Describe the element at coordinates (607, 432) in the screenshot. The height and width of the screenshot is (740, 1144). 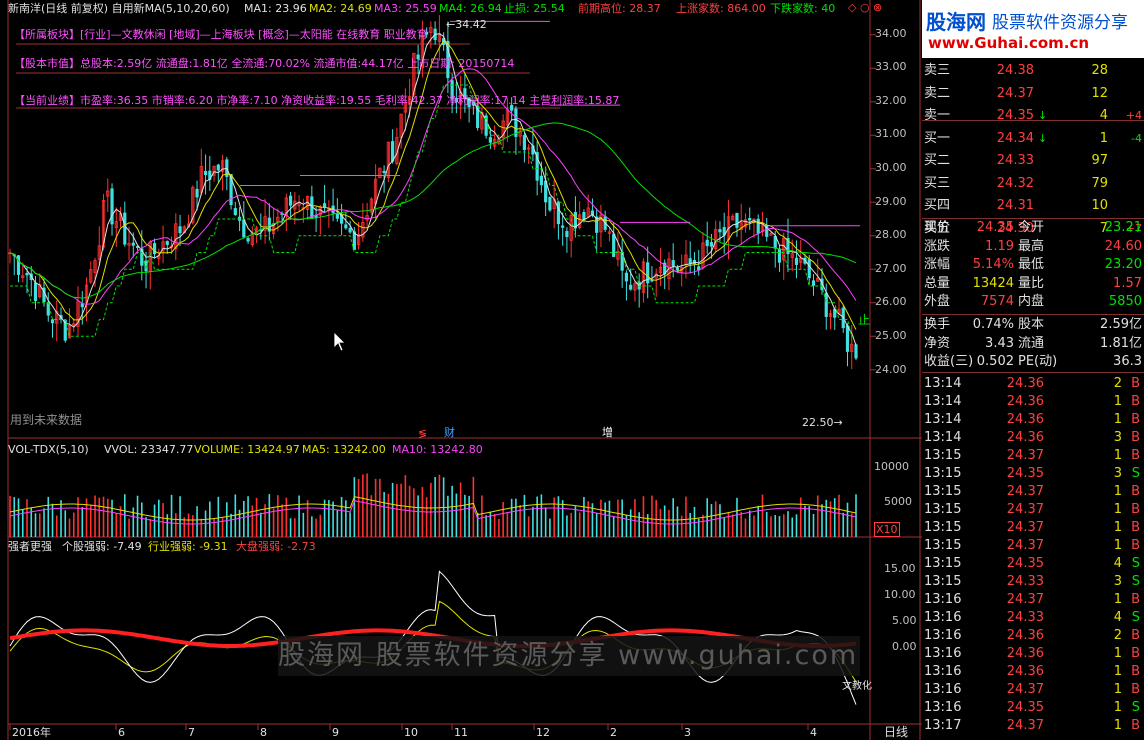
I see `increase-mark: 增` at that location.